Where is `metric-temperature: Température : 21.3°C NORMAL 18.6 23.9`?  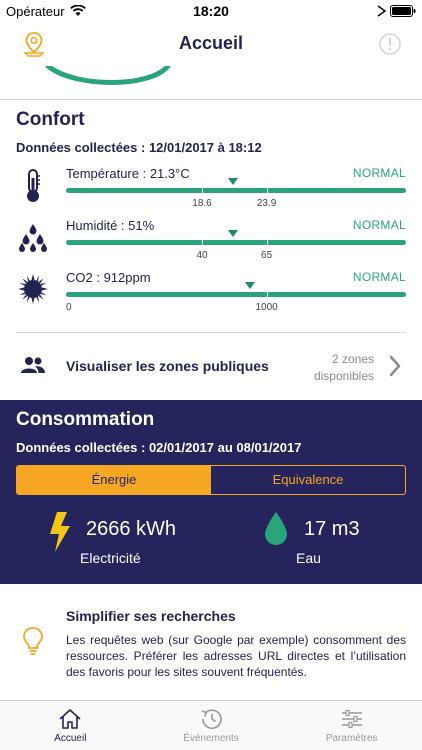
metric-temperature: Température : 21.3°C NORMAL 18.6 23.9 is located at coordinates (211, 191).